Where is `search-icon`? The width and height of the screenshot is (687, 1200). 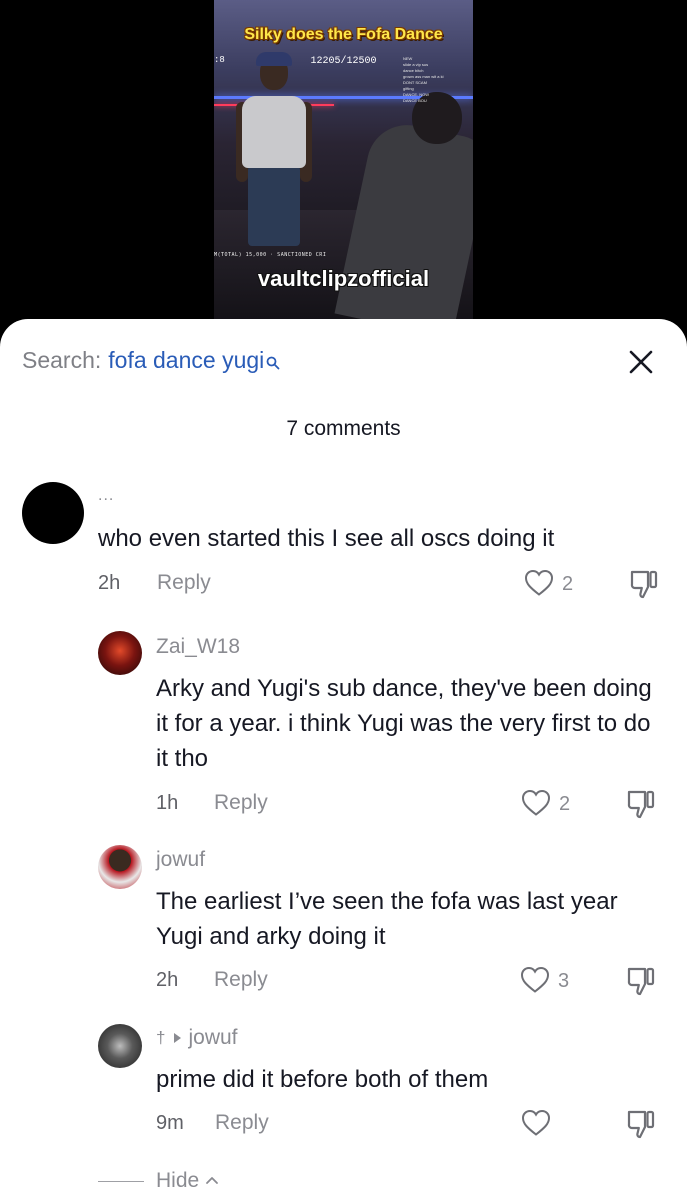 search-icon is located at coordinates (273, 359).